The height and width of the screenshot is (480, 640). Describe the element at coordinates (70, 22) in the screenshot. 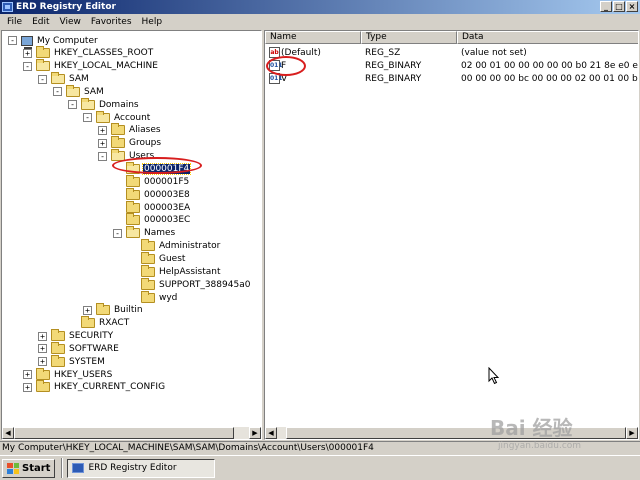

I see `menu-view: View` at that location.